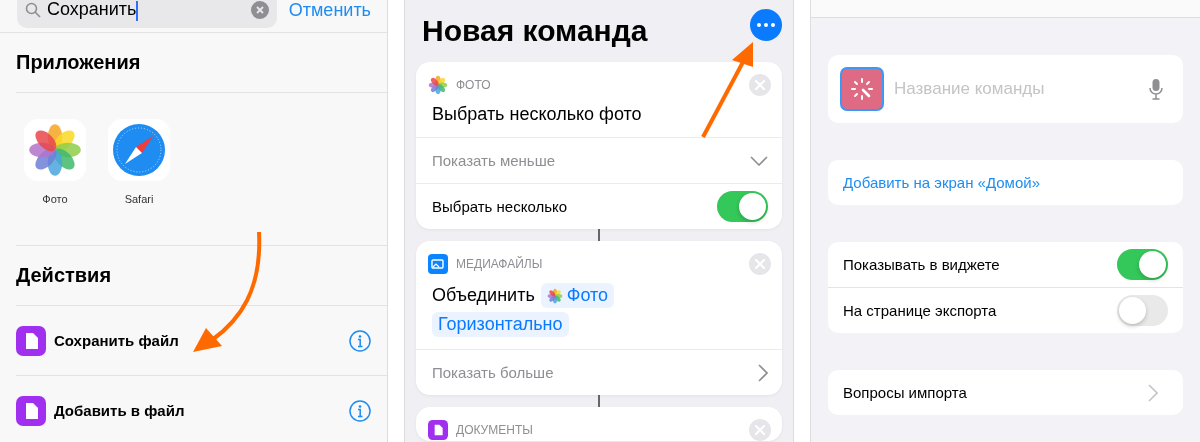 The height and width of the screenshot is (442, 1200). I want to click on section-title: Действия, so click(64, 275).